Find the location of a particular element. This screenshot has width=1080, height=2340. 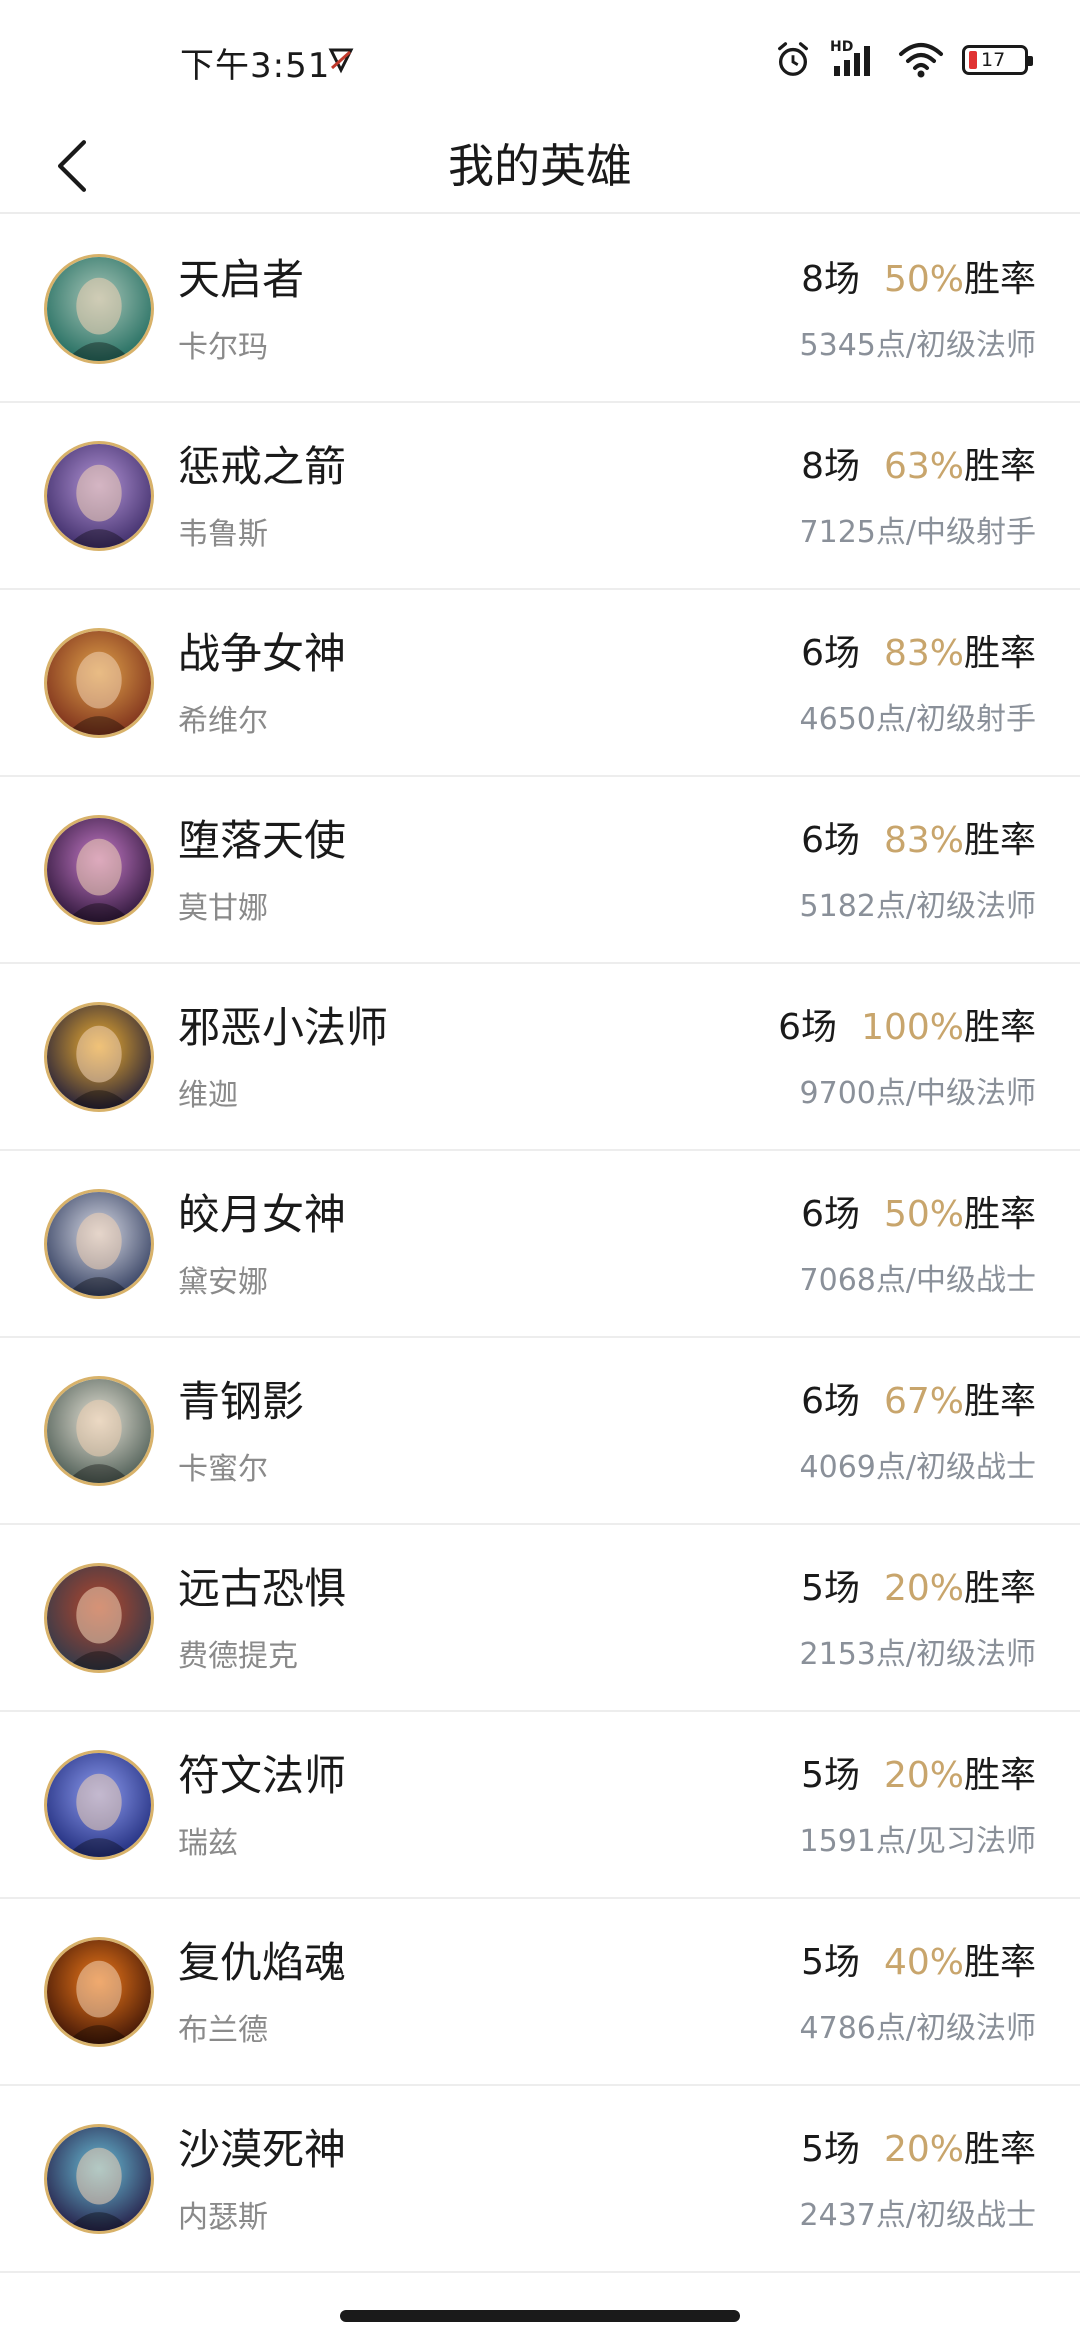

hero-list-item: 复仇焰魂 布兰德 5场 40% 胜率 4786点/初级法师 is located at coordinates (540, 1992).